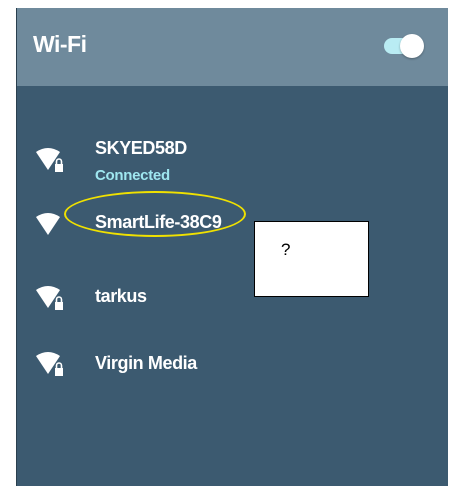  Describe the element at coordinates (132, 175) in the screenshot. I see `network-status: Connected` at that location.